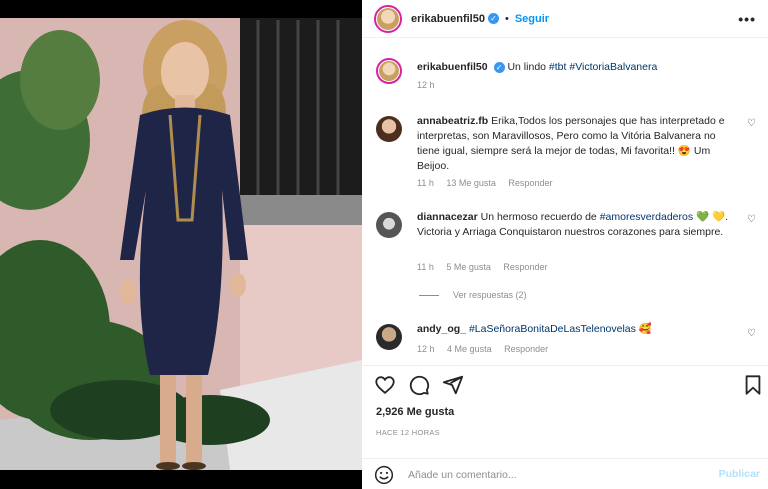 Image resolution: width=768 pixels, height=489 pixels. I want to click on add-comment-bar: Publicar, so click(565, 473).